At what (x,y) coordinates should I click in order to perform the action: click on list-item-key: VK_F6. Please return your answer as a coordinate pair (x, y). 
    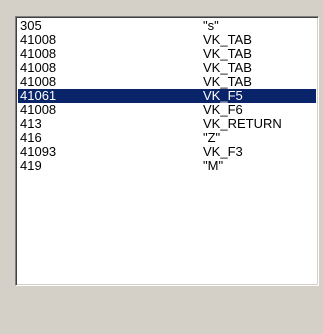
    Looking at the image, I should click on (223, 109).